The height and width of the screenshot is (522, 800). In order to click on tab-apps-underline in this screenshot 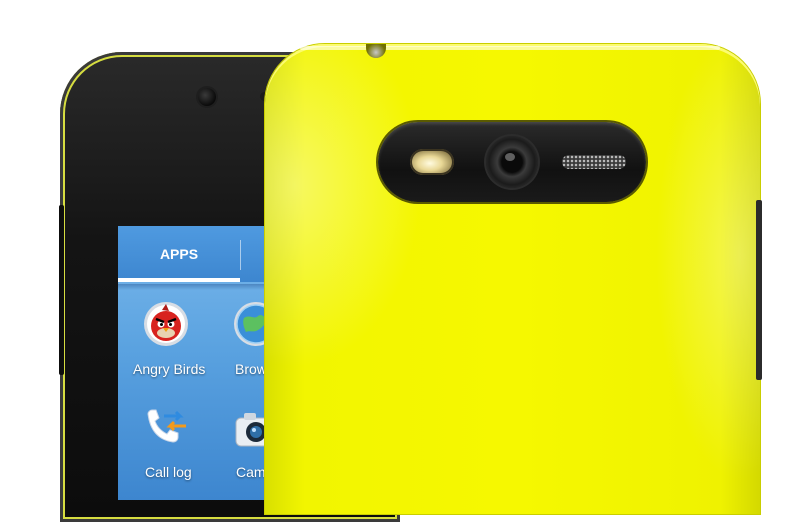, I will do `click(179, 280)`.